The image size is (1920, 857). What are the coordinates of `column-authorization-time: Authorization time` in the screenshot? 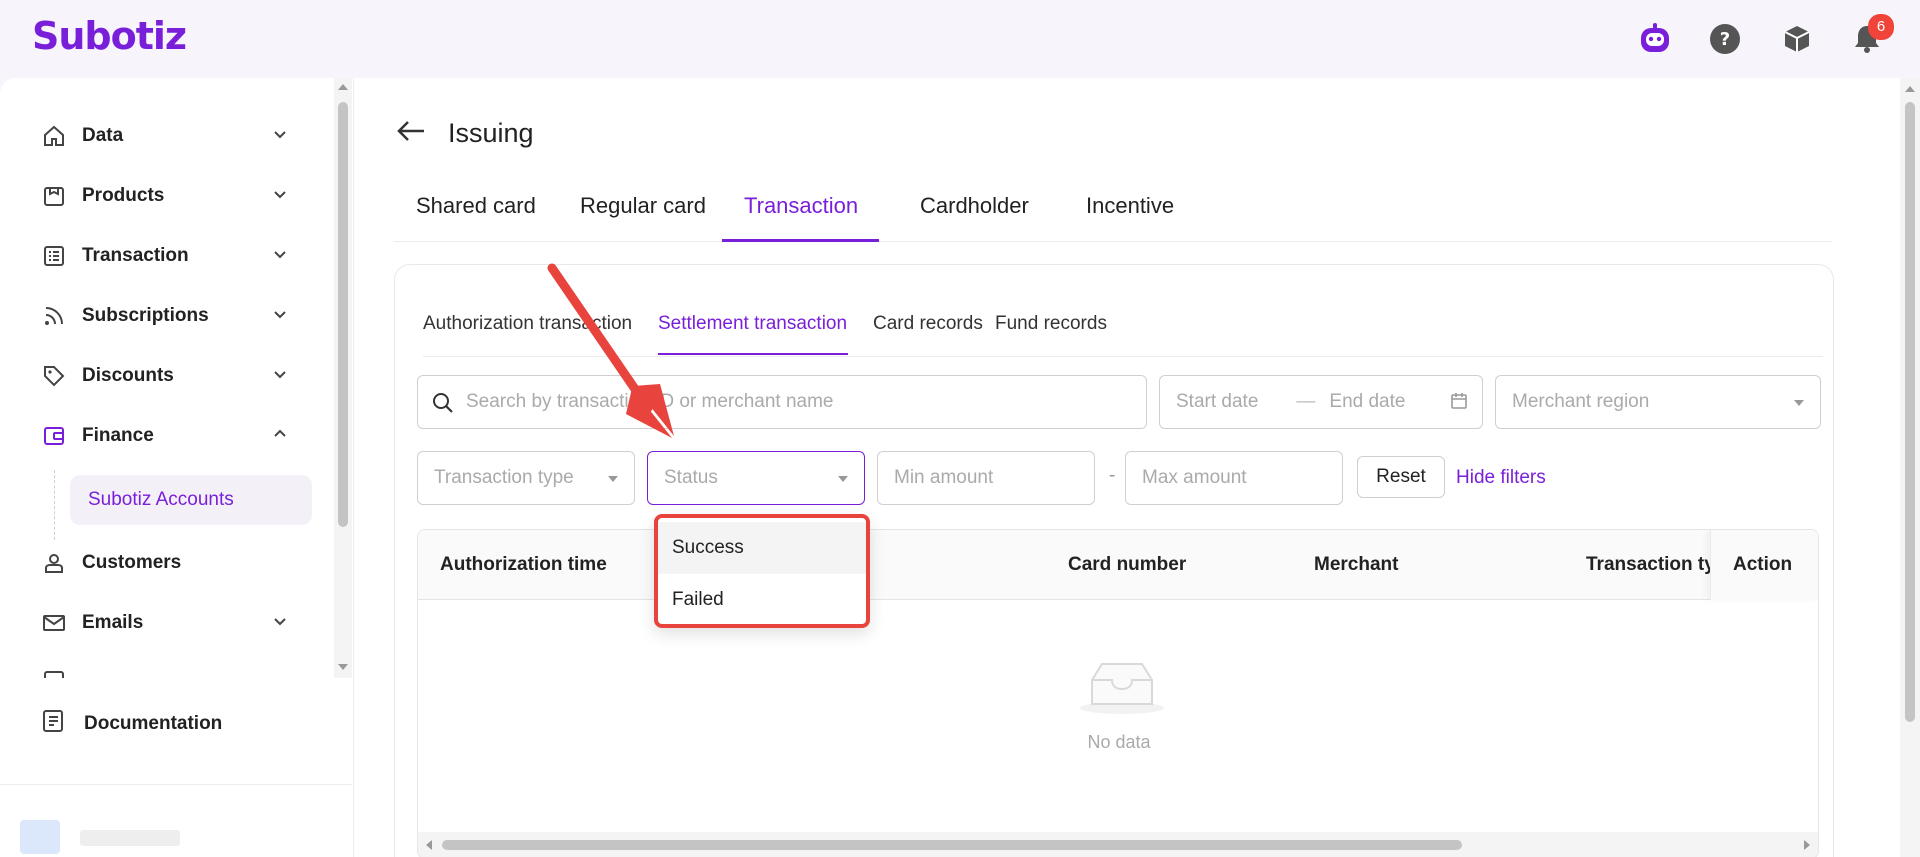 It's located at (523, 565).